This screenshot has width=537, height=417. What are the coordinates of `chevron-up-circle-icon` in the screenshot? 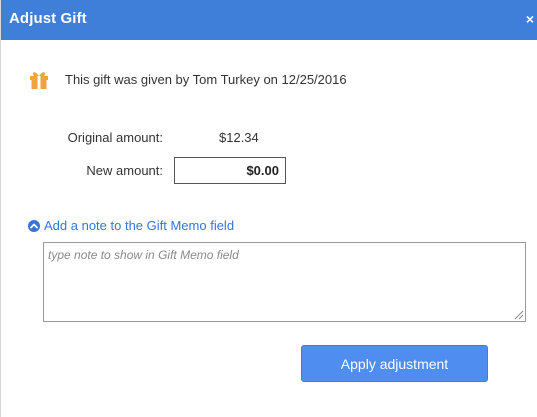 It's located at (34, 225).